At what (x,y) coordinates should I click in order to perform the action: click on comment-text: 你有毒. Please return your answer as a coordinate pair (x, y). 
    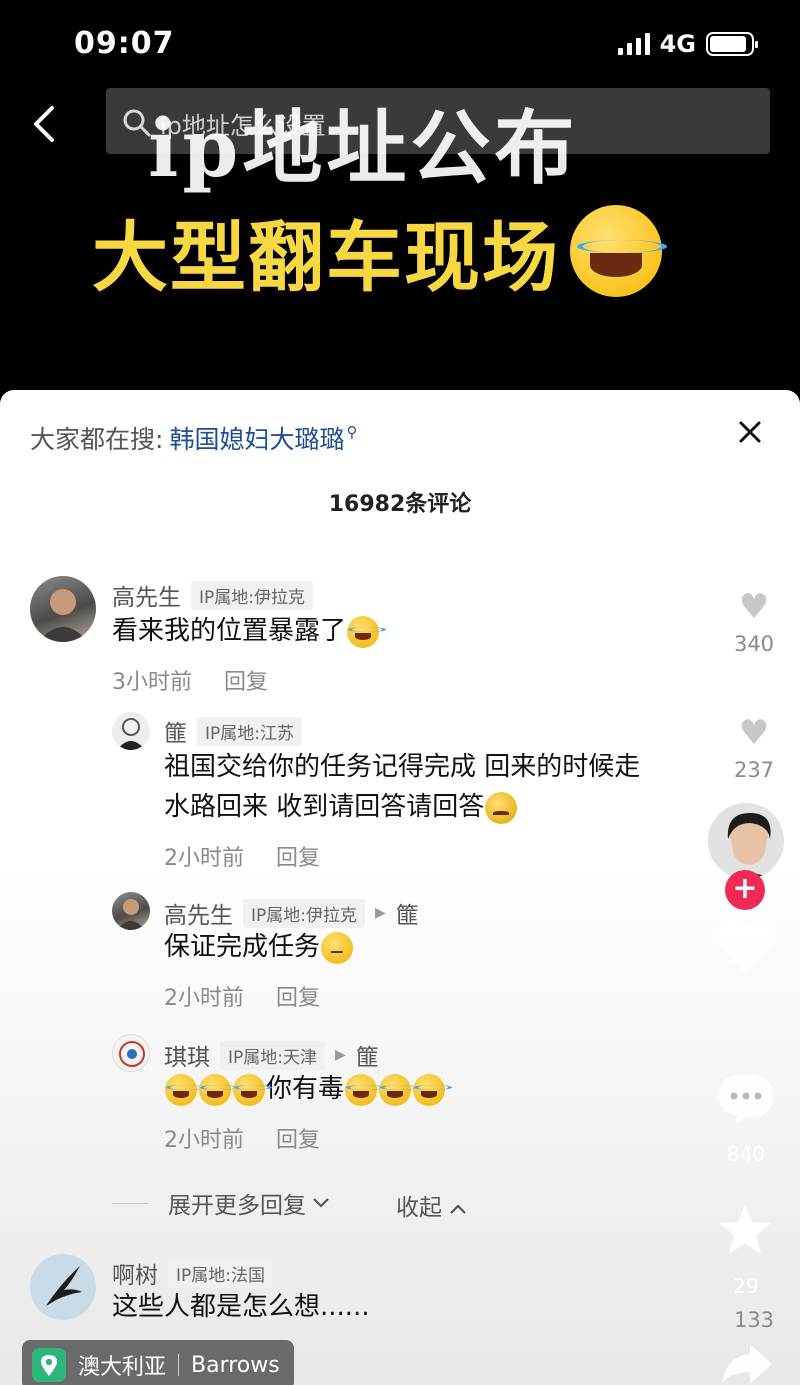
    Looking at the image, I should click on (308, 1089).